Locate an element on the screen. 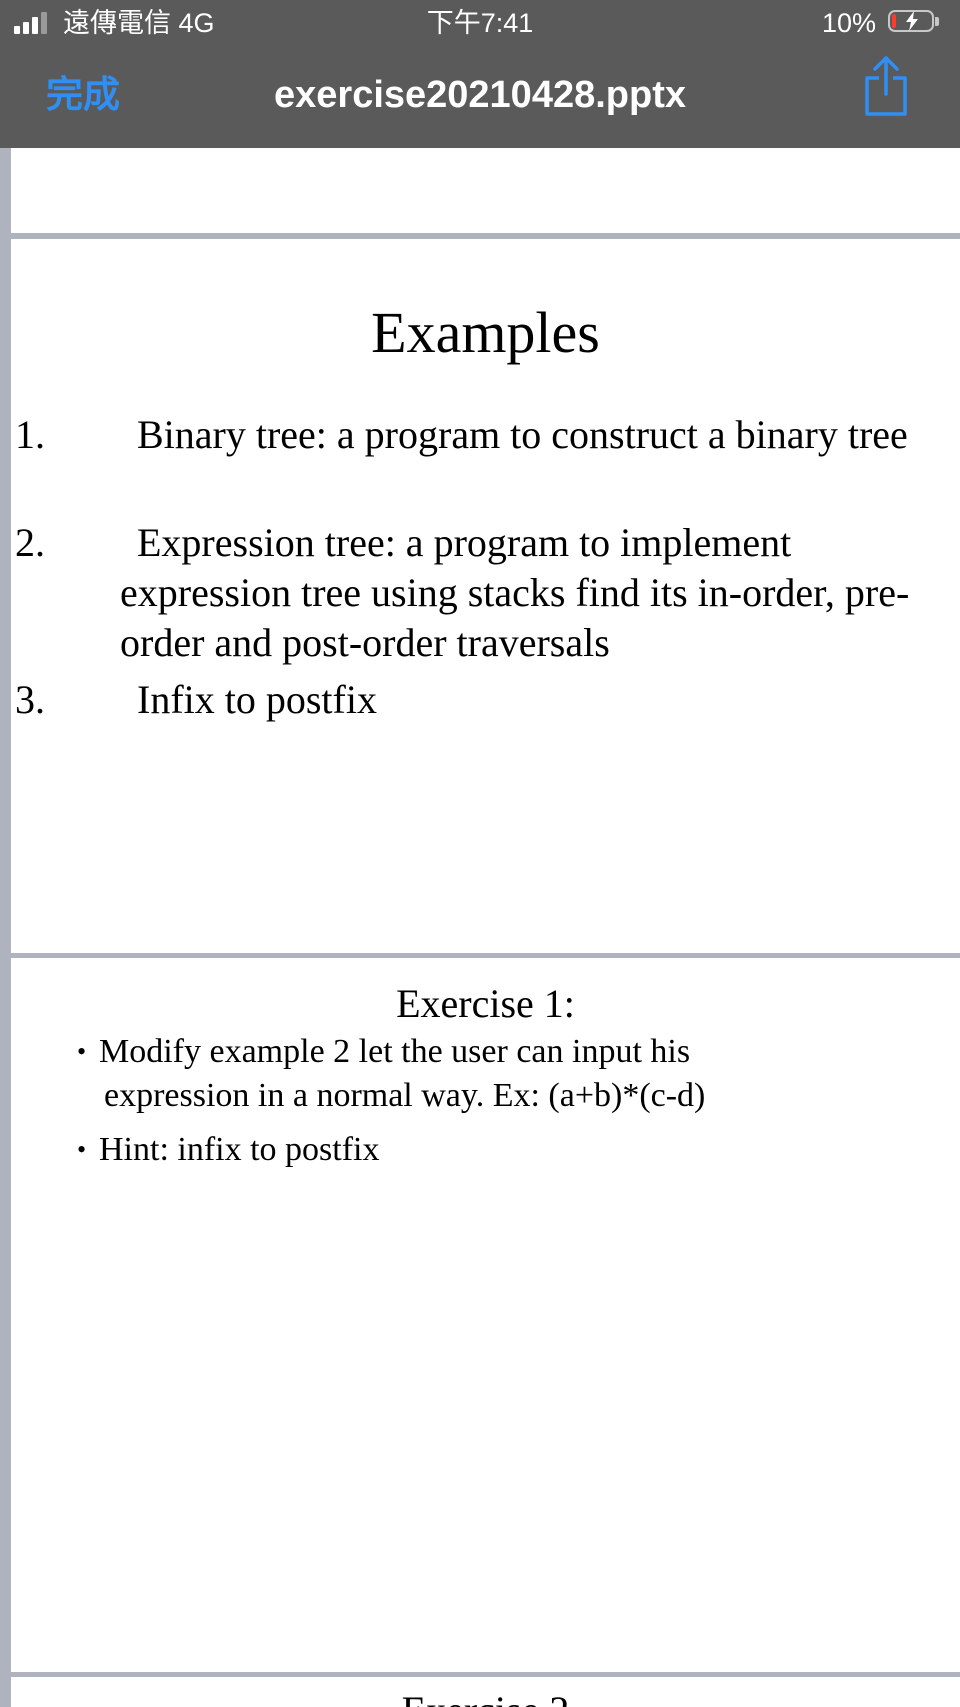 The image size is (960, 1707). share-icon is located at coordinates (886, 86).